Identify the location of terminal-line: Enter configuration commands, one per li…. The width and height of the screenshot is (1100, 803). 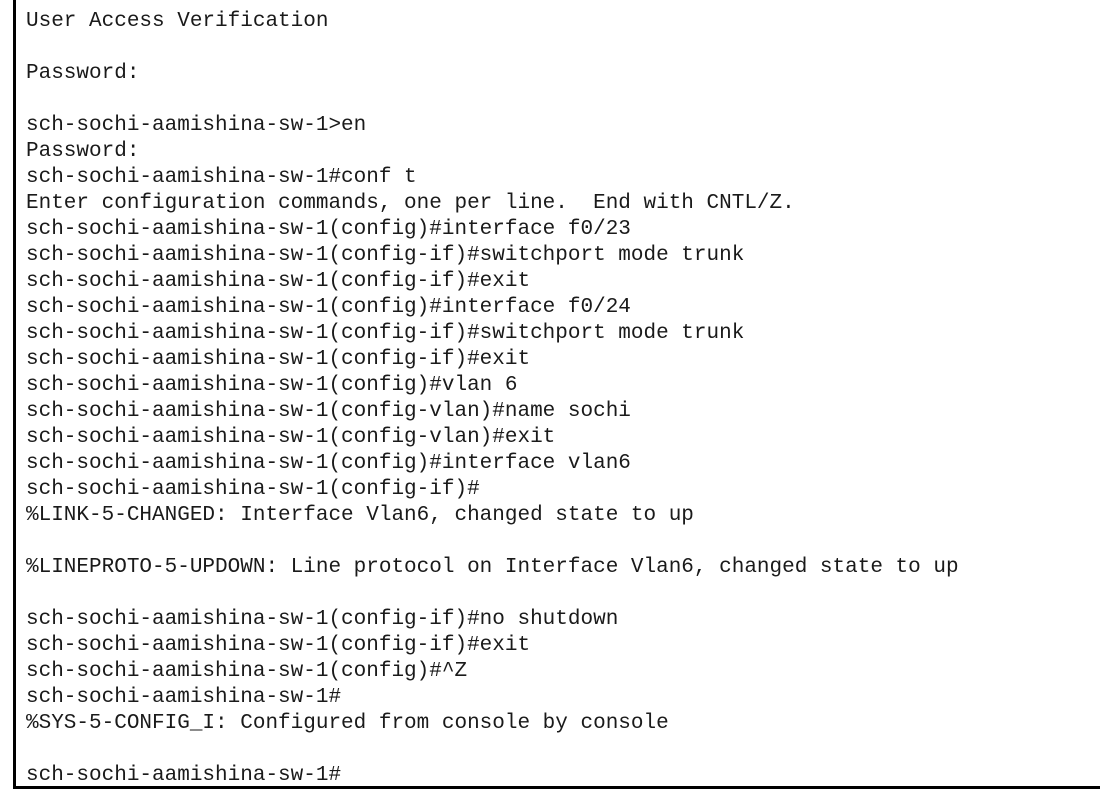
(410, 203).